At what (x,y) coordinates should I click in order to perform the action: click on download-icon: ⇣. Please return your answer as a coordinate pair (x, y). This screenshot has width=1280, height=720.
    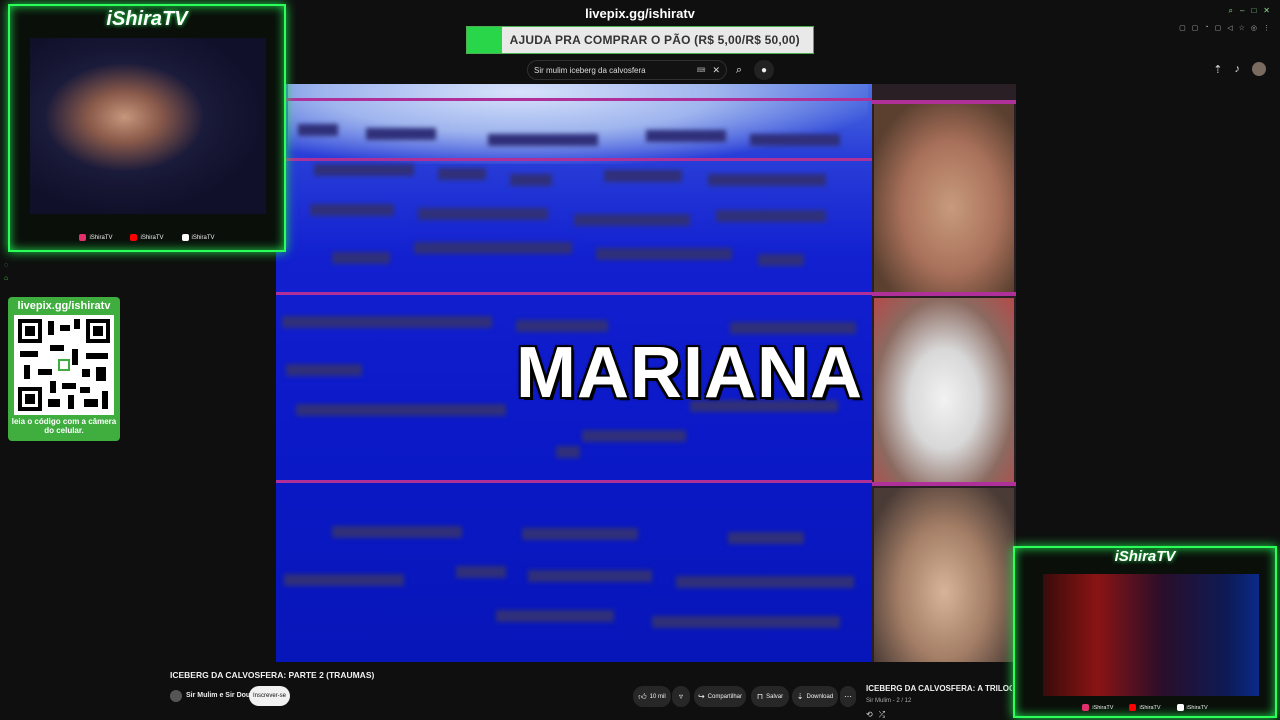
    Looking at the image, I should click on (800, 696).